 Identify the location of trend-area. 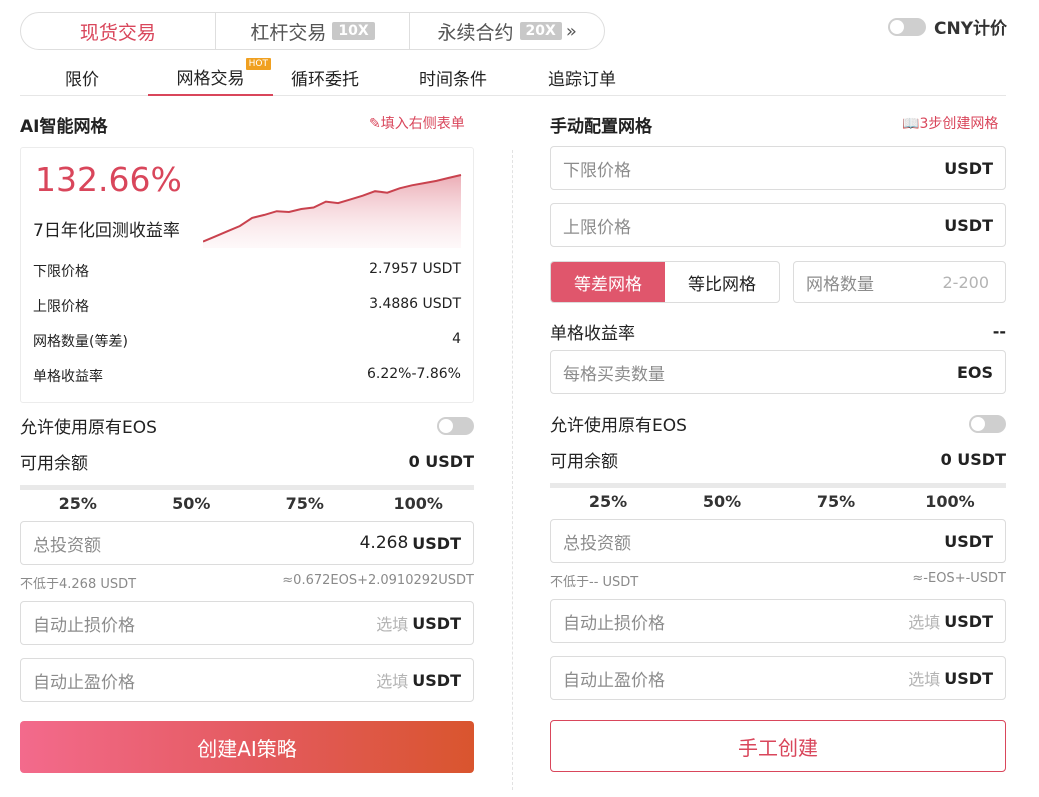
(332, 211).